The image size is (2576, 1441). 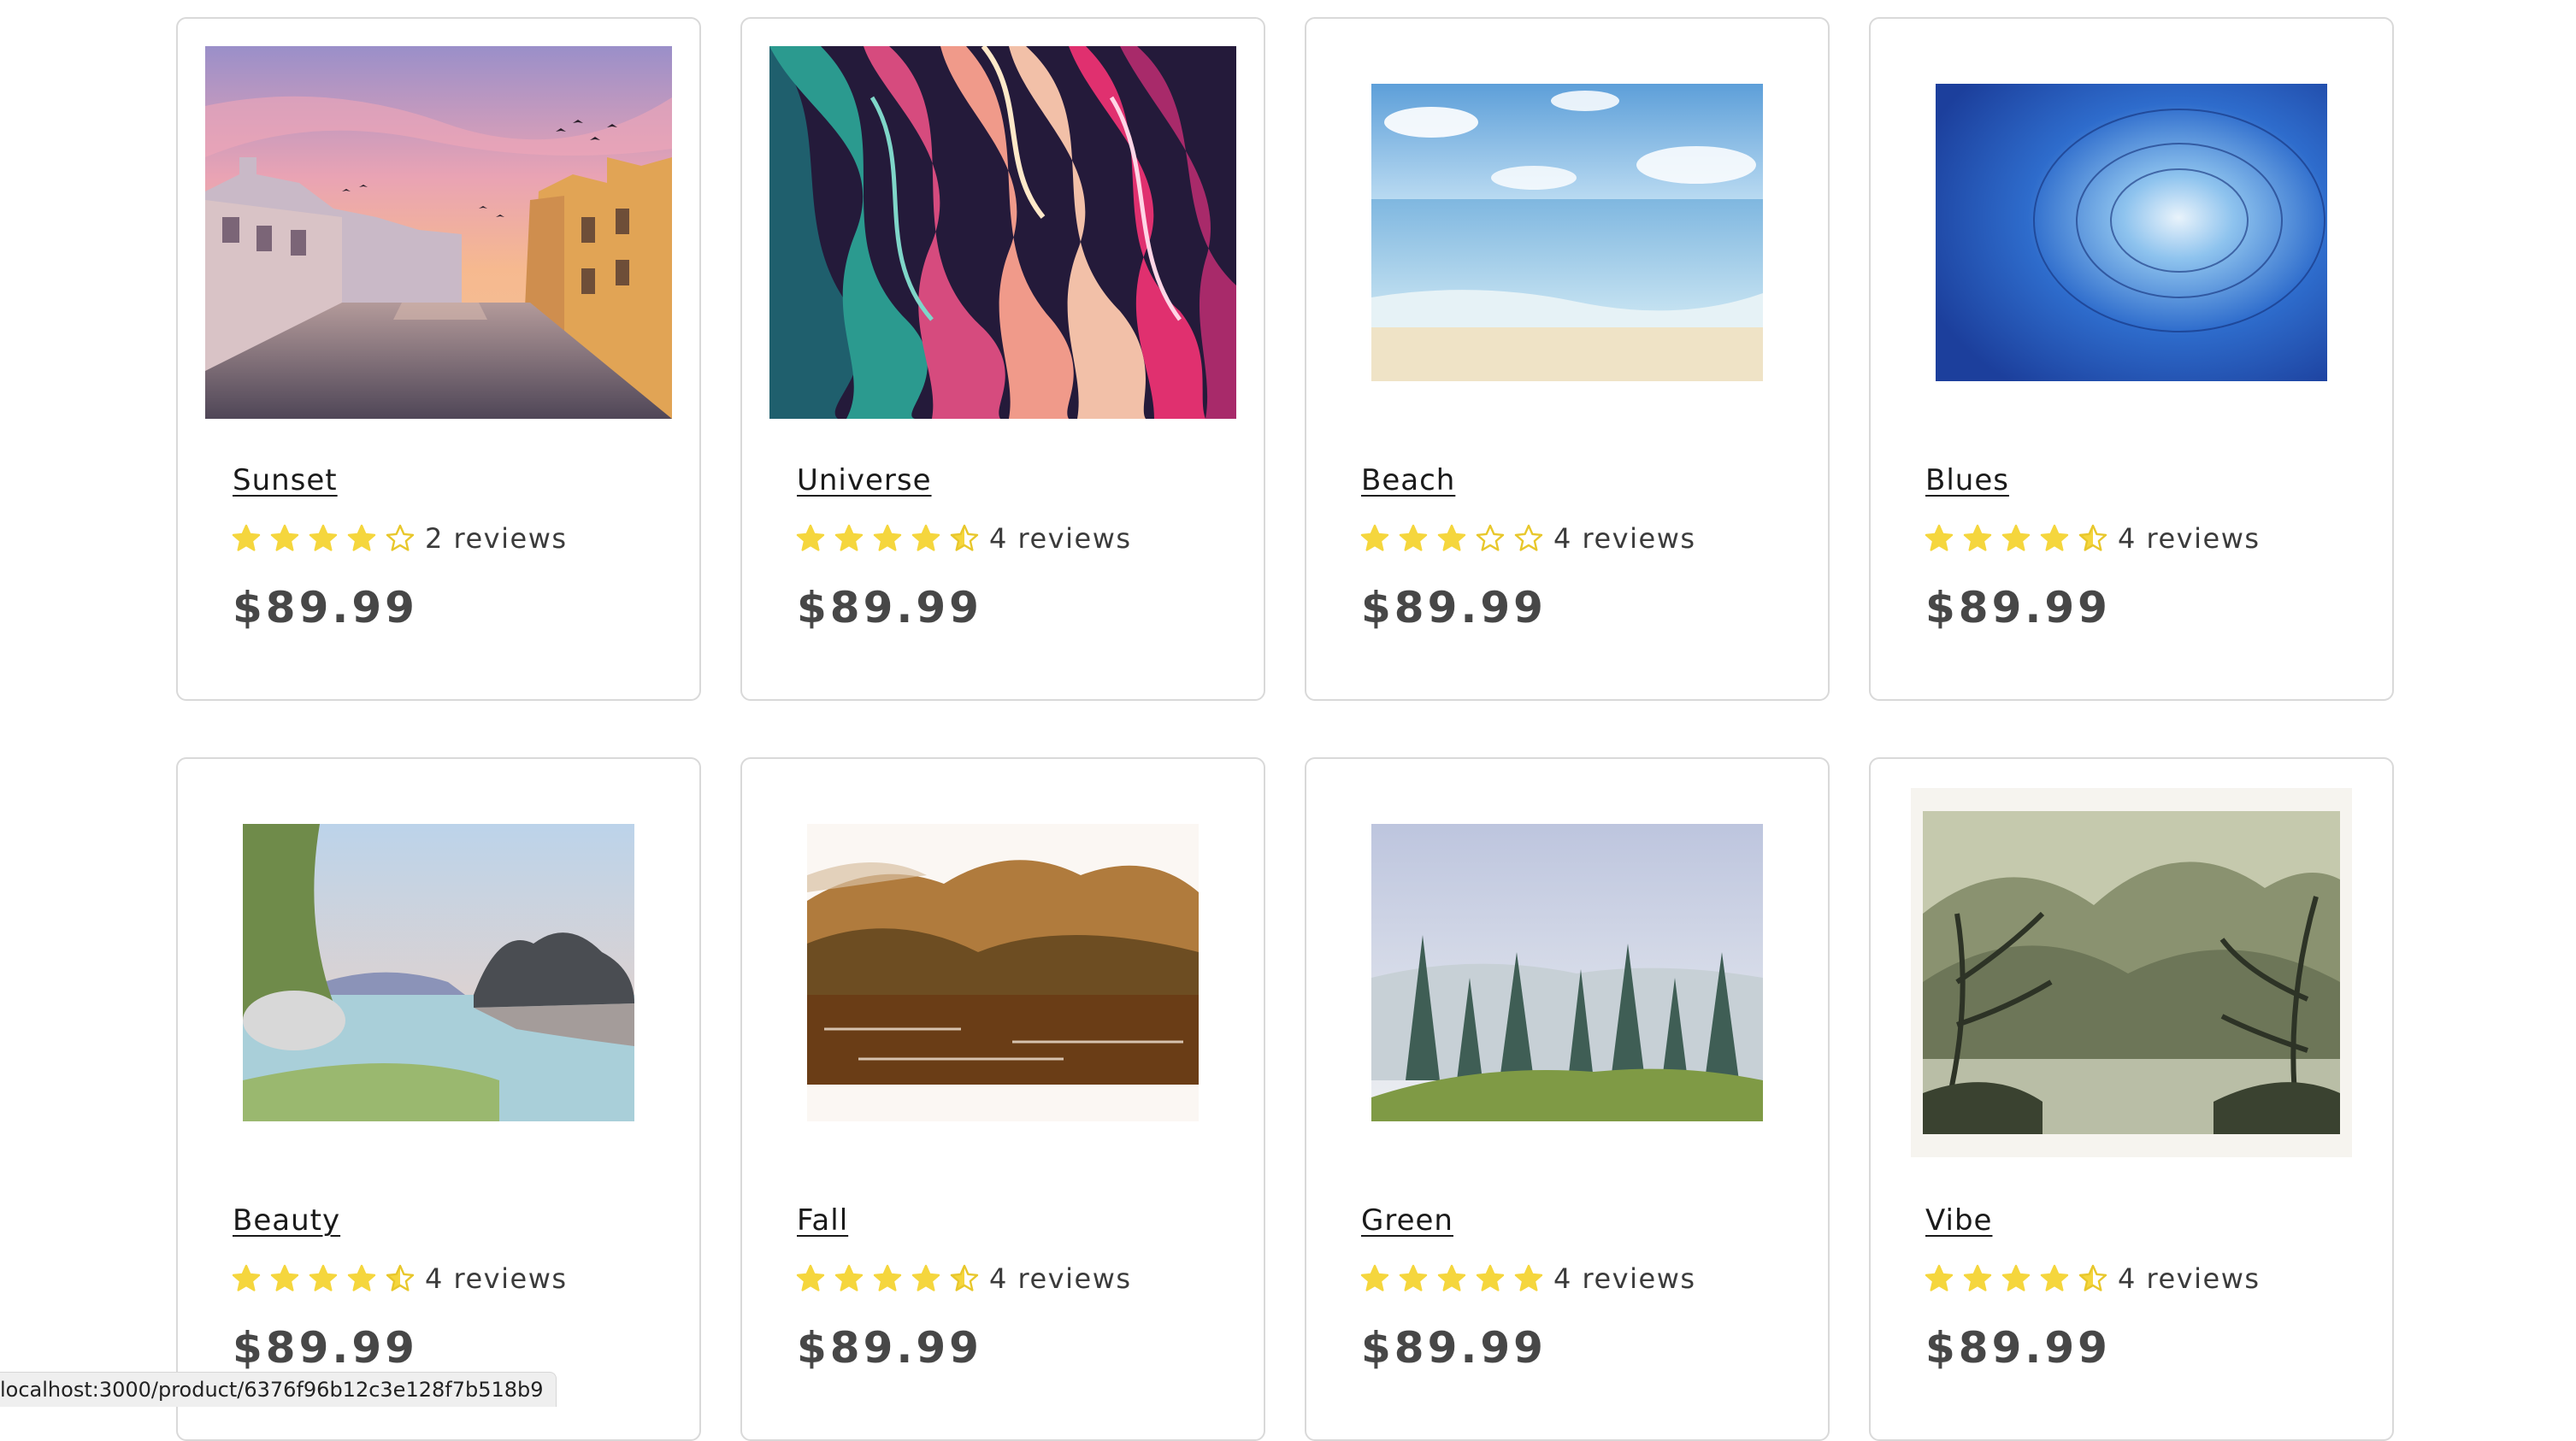 I want to click on image-frame, so click(x=2131, y=973).